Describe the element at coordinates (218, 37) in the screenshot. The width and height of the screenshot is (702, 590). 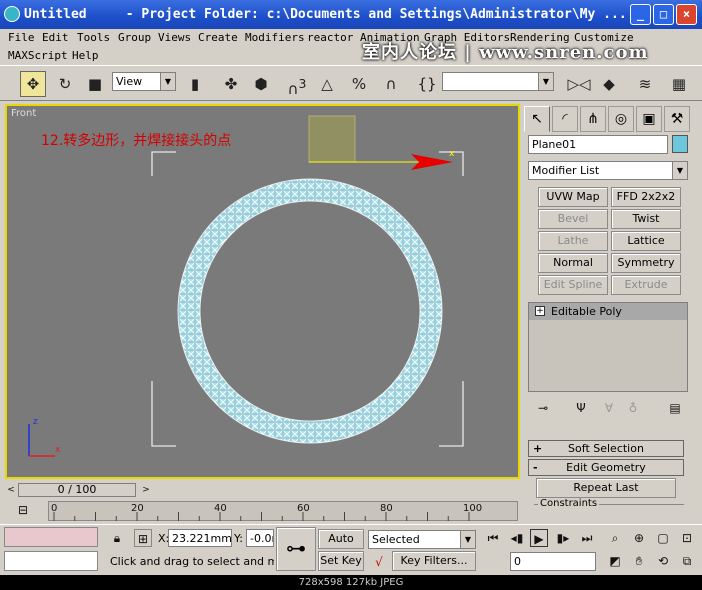
I see `menu-create: Create` at that location.